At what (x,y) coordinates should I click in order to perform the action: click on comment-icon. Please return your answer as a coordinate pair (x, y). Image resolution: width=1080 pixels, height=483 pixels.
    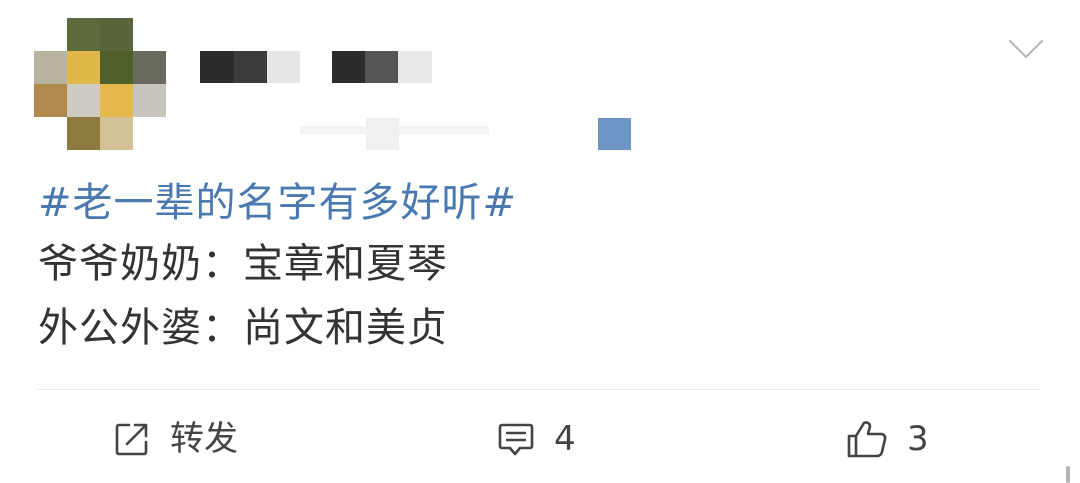
    Looking at the image, I should click on (516, 439).